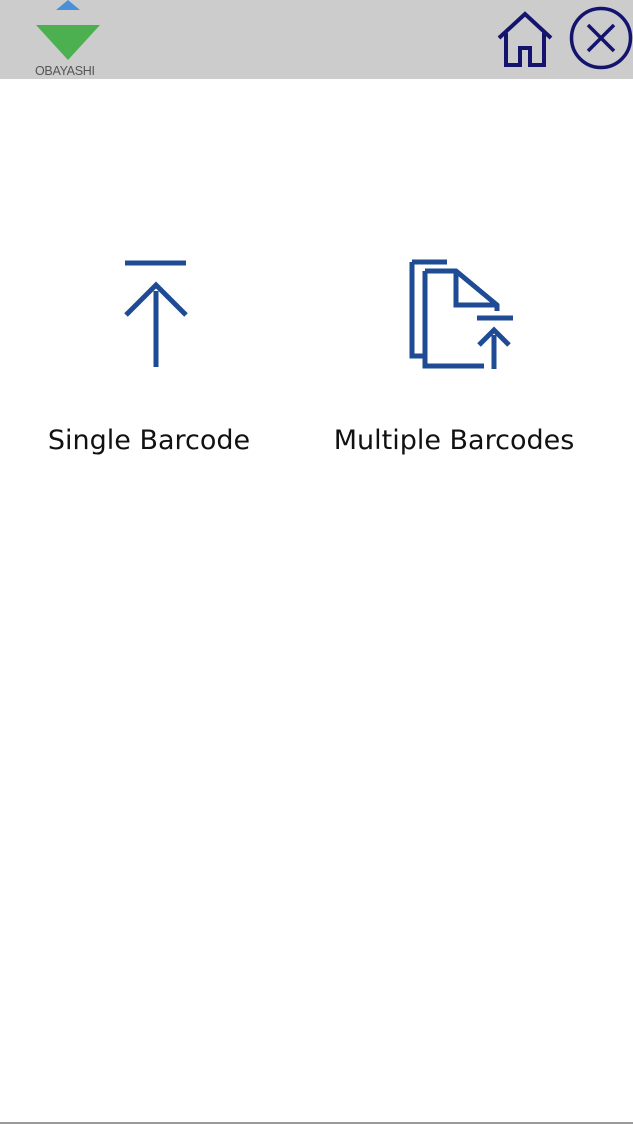 The width and height of the screenshot is (633, 1124). Describe the element at coordinates (65, 71) in the screenshot. I see `logo-text: OBAYASHI` at that location.